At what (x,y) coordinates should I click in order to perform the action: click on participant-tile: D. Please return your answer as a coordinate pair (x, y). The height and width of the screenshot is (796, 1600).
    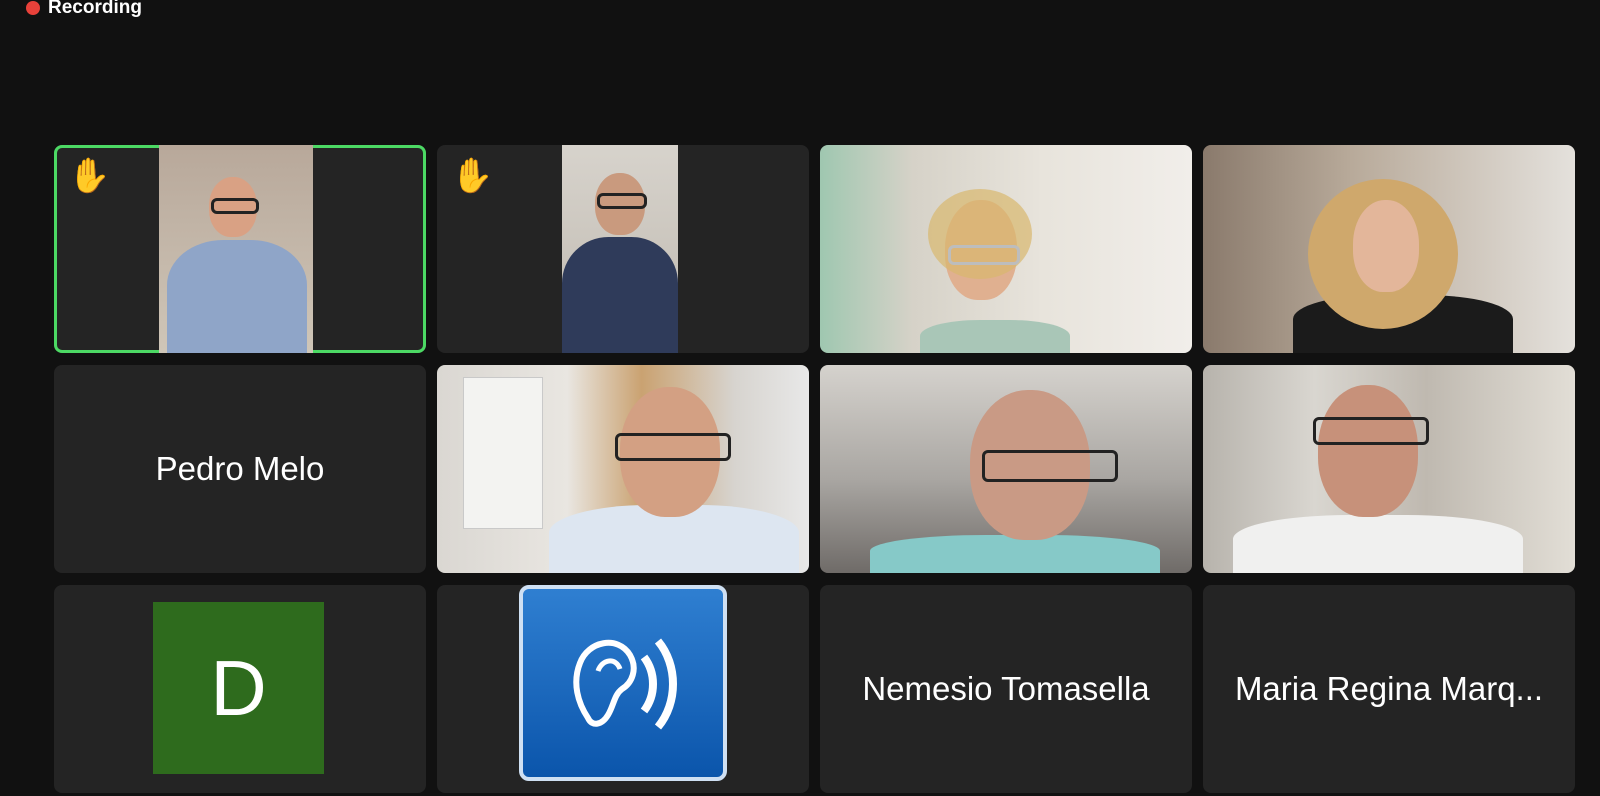
    Looking at the image, I should click on (240, 689).